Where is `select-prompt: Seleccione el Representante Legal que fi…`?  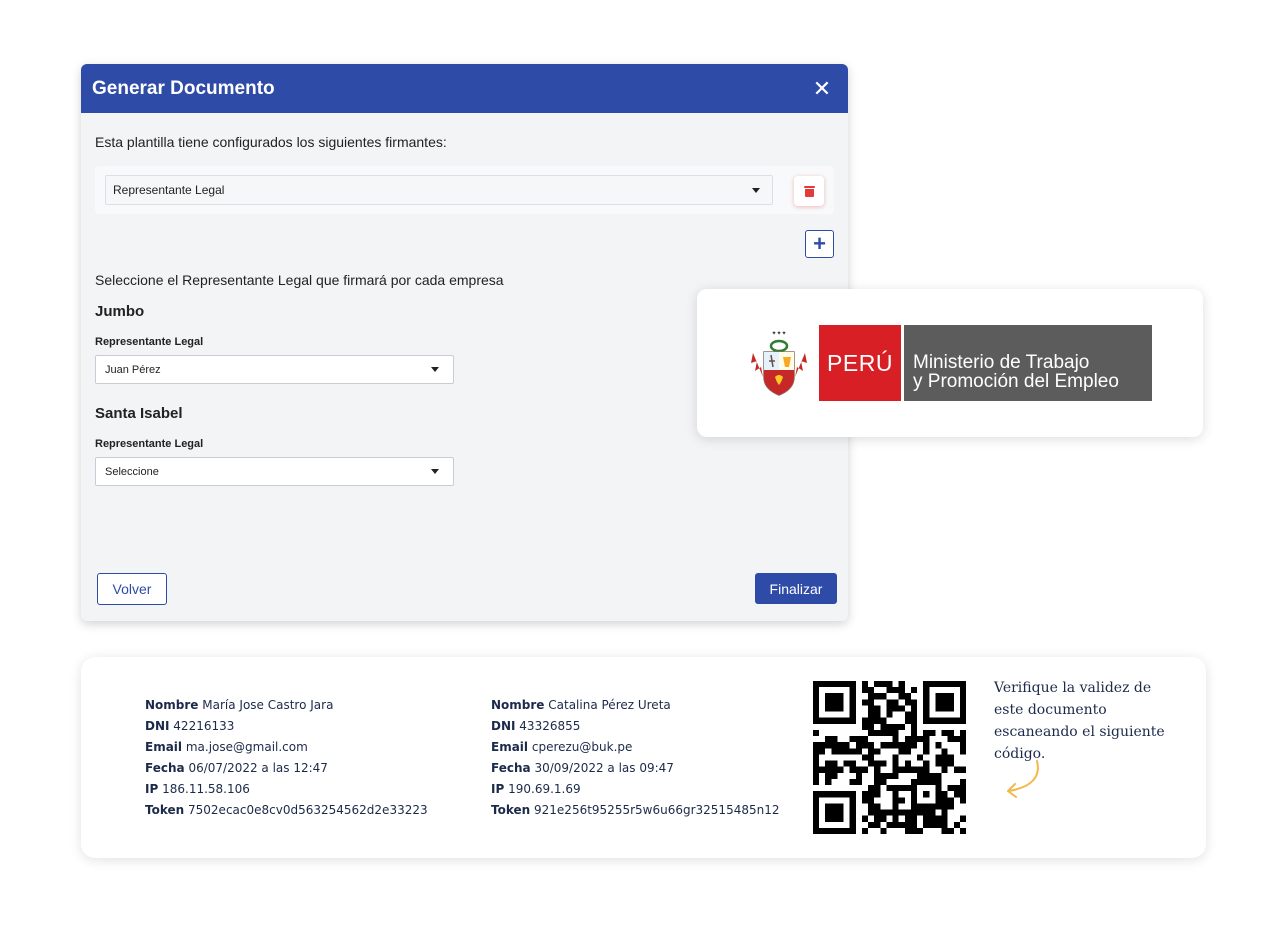
select-prompt: Seleccione el Representante Legal que fi… is located at coordinates (299, 280).